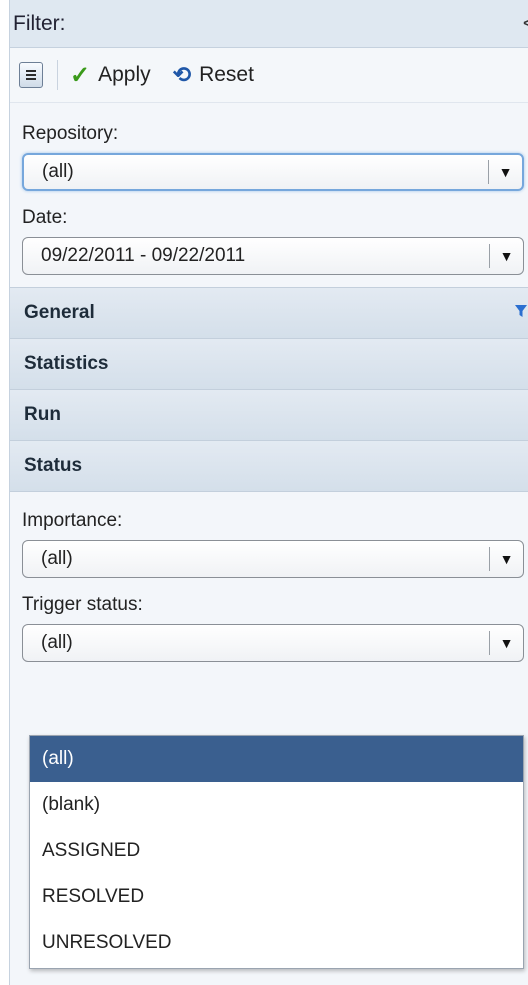 The height and width of the screenshot is (985, 528). Describe the element at coordinates (273, 643) in the screenshot. I see `trigger-status-select: (all) ▼` at that location.